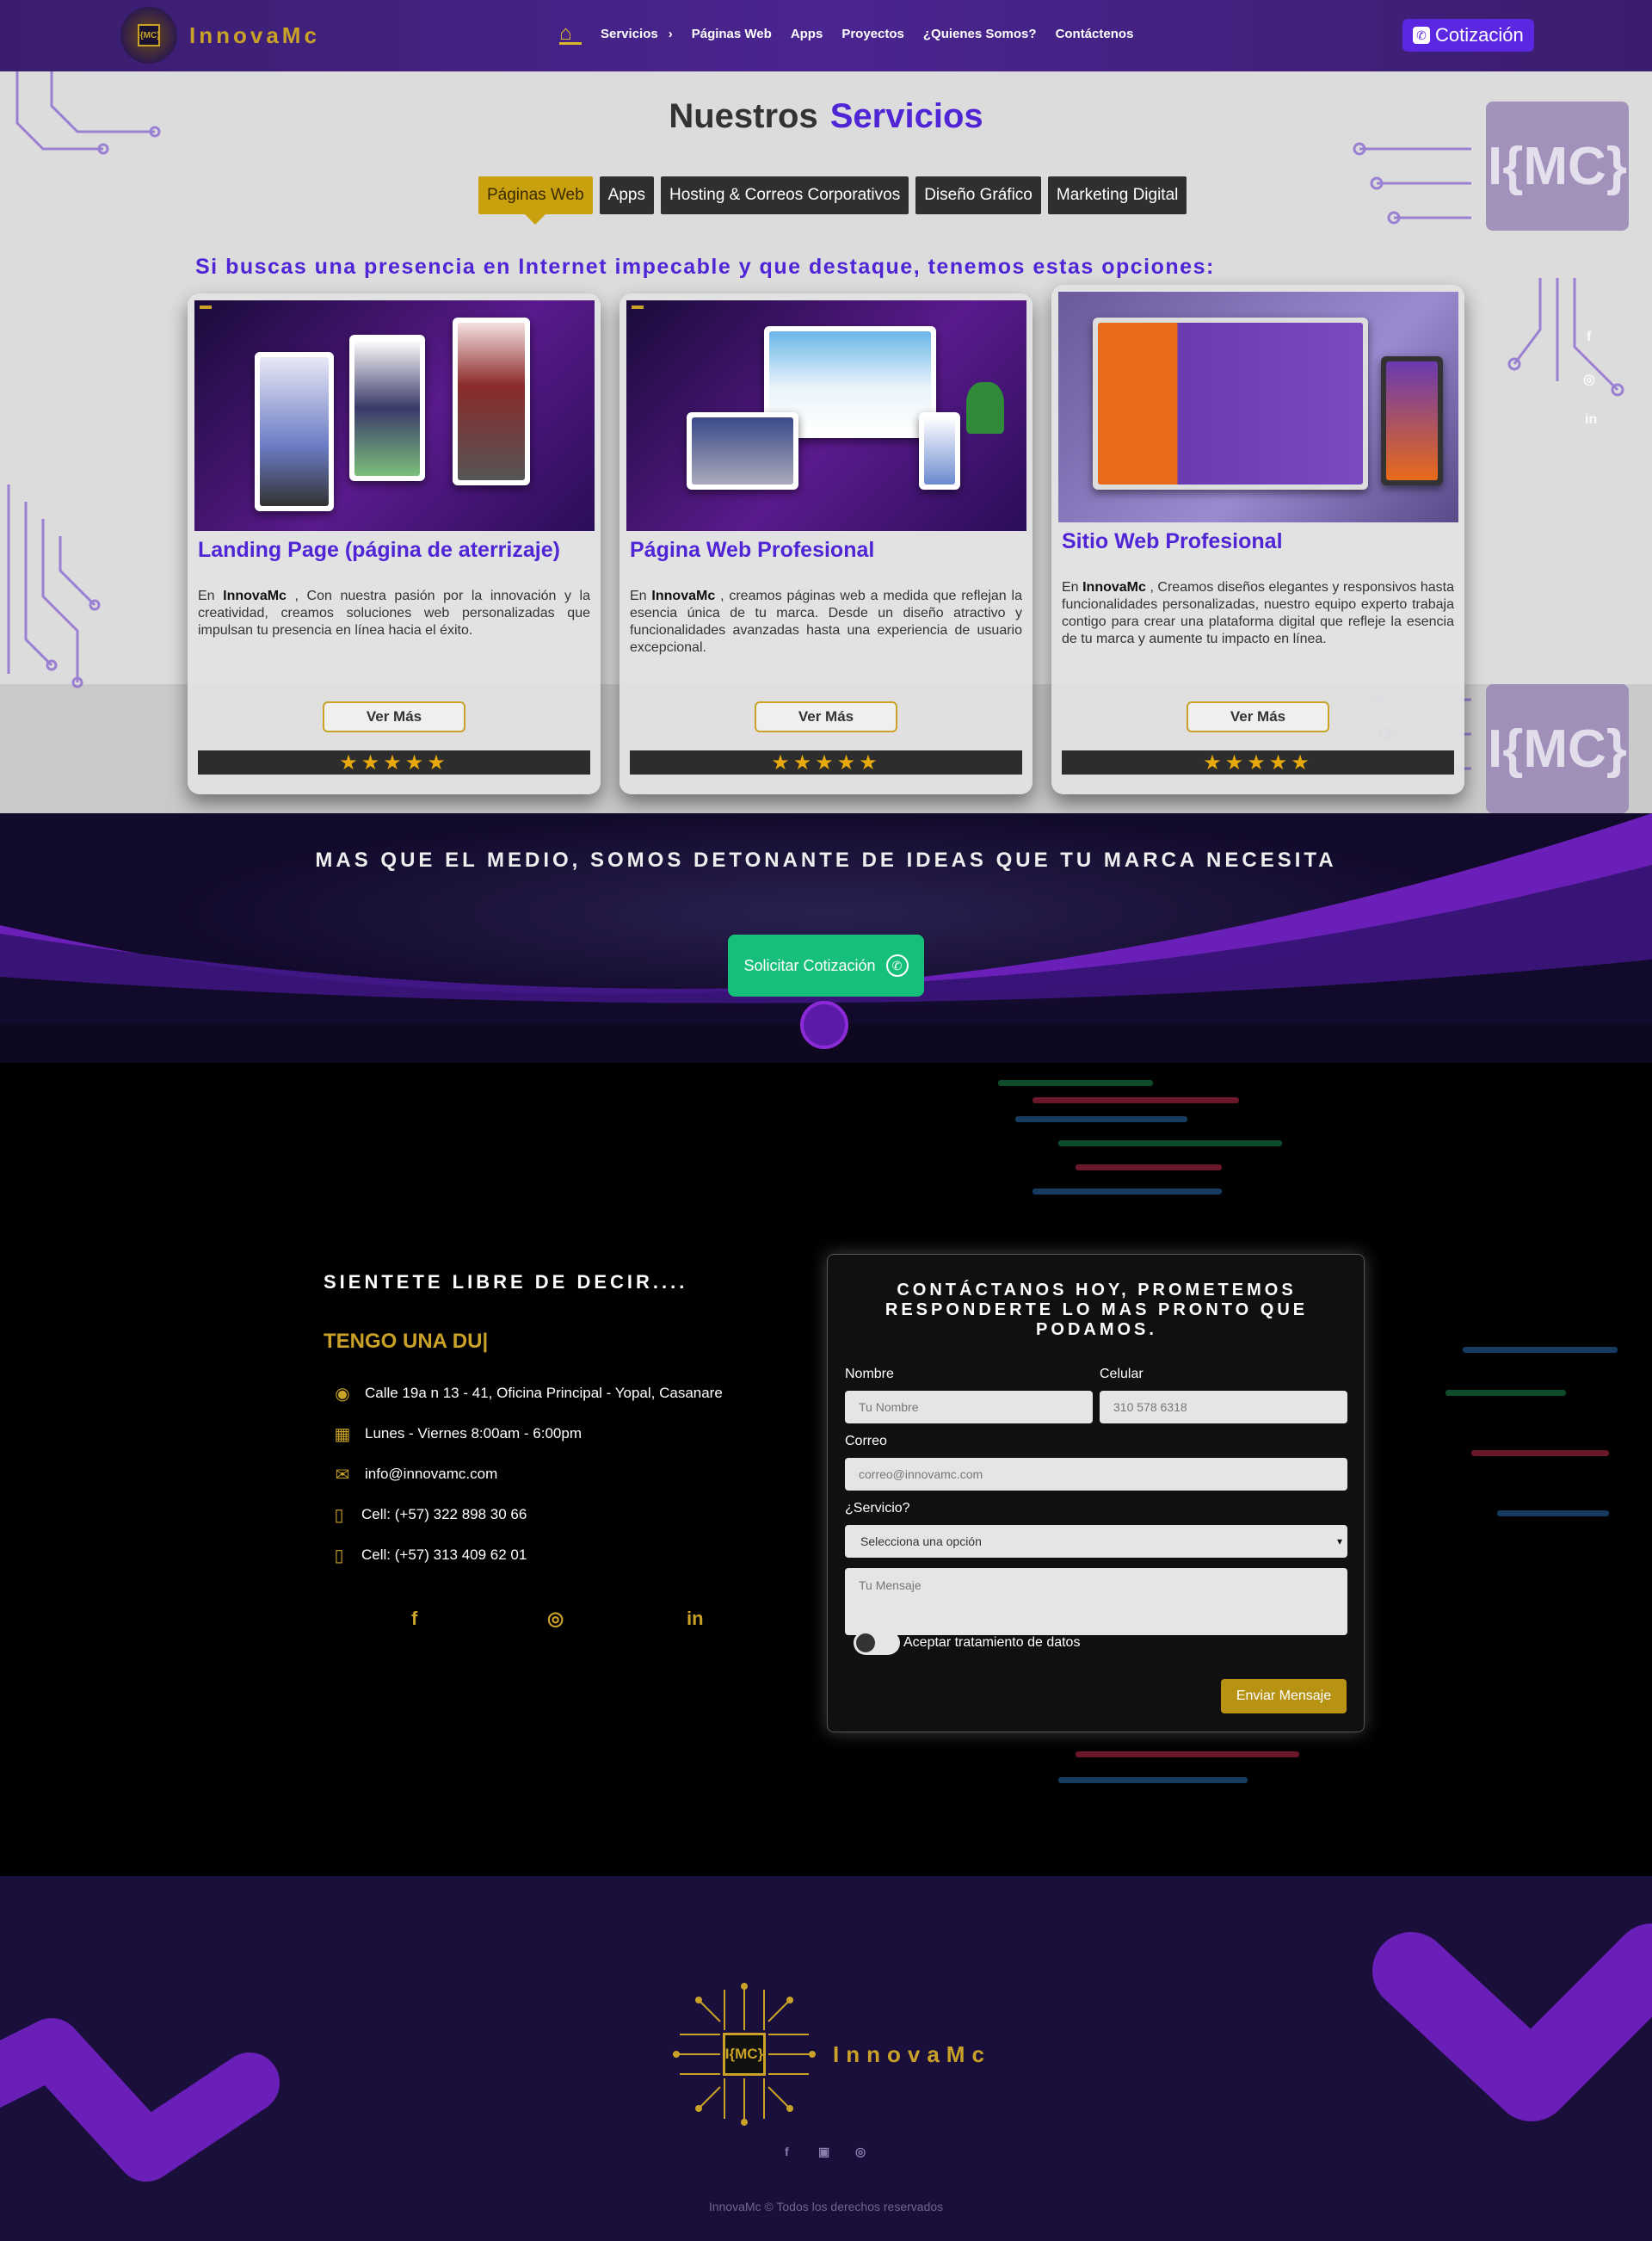 Image resolution: width=1652 pixels, height=2241 pixels. I want to click on chip-logo-icon: I{MC}, so click(148, 35).